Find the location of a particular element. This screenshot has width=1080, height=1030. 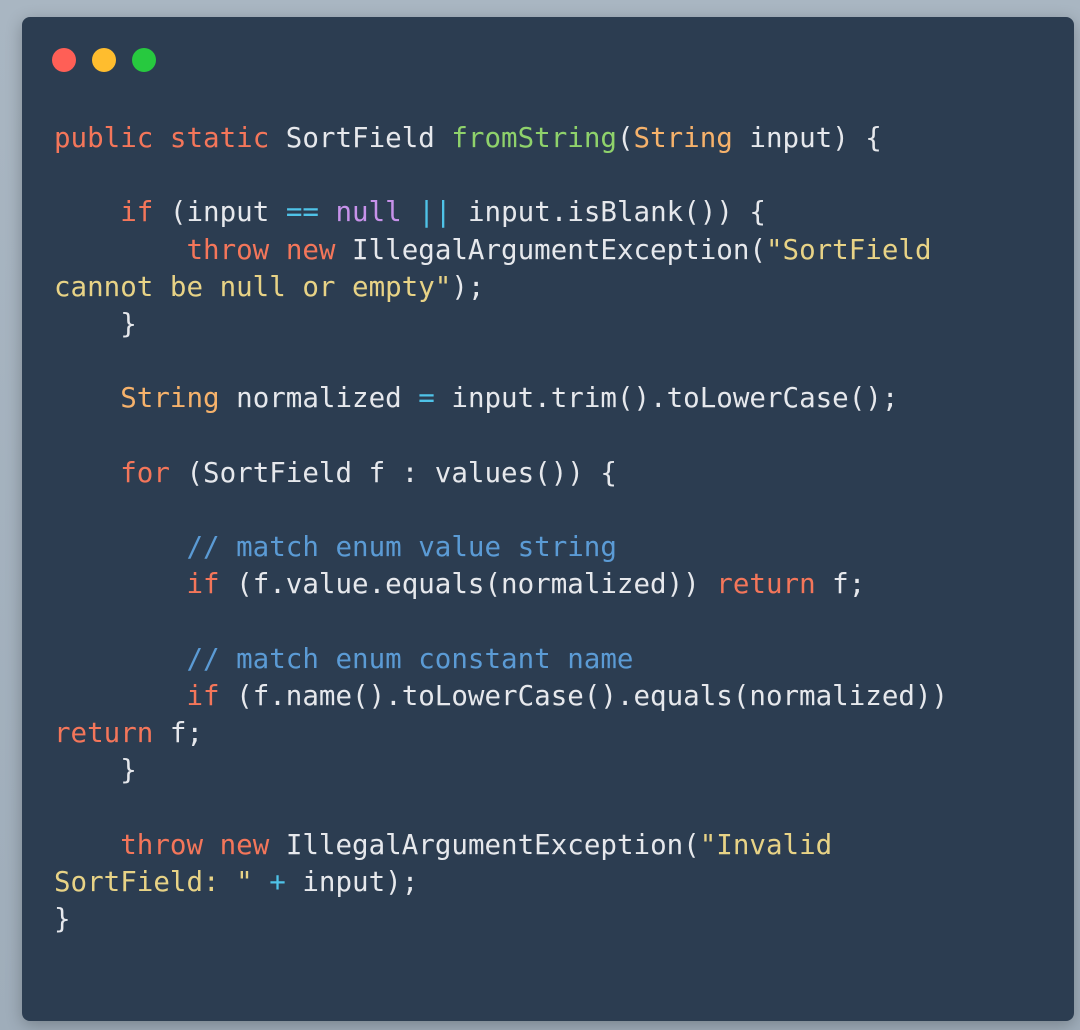

code-token: SortField is located at coordinates (360, 138).